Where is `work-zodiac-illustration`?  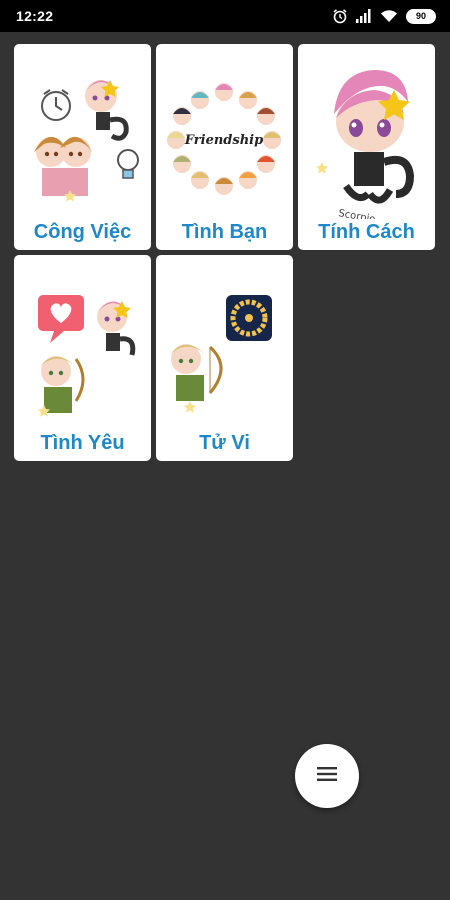
work-zodiac-illustration is located at coordinates (86, 141).